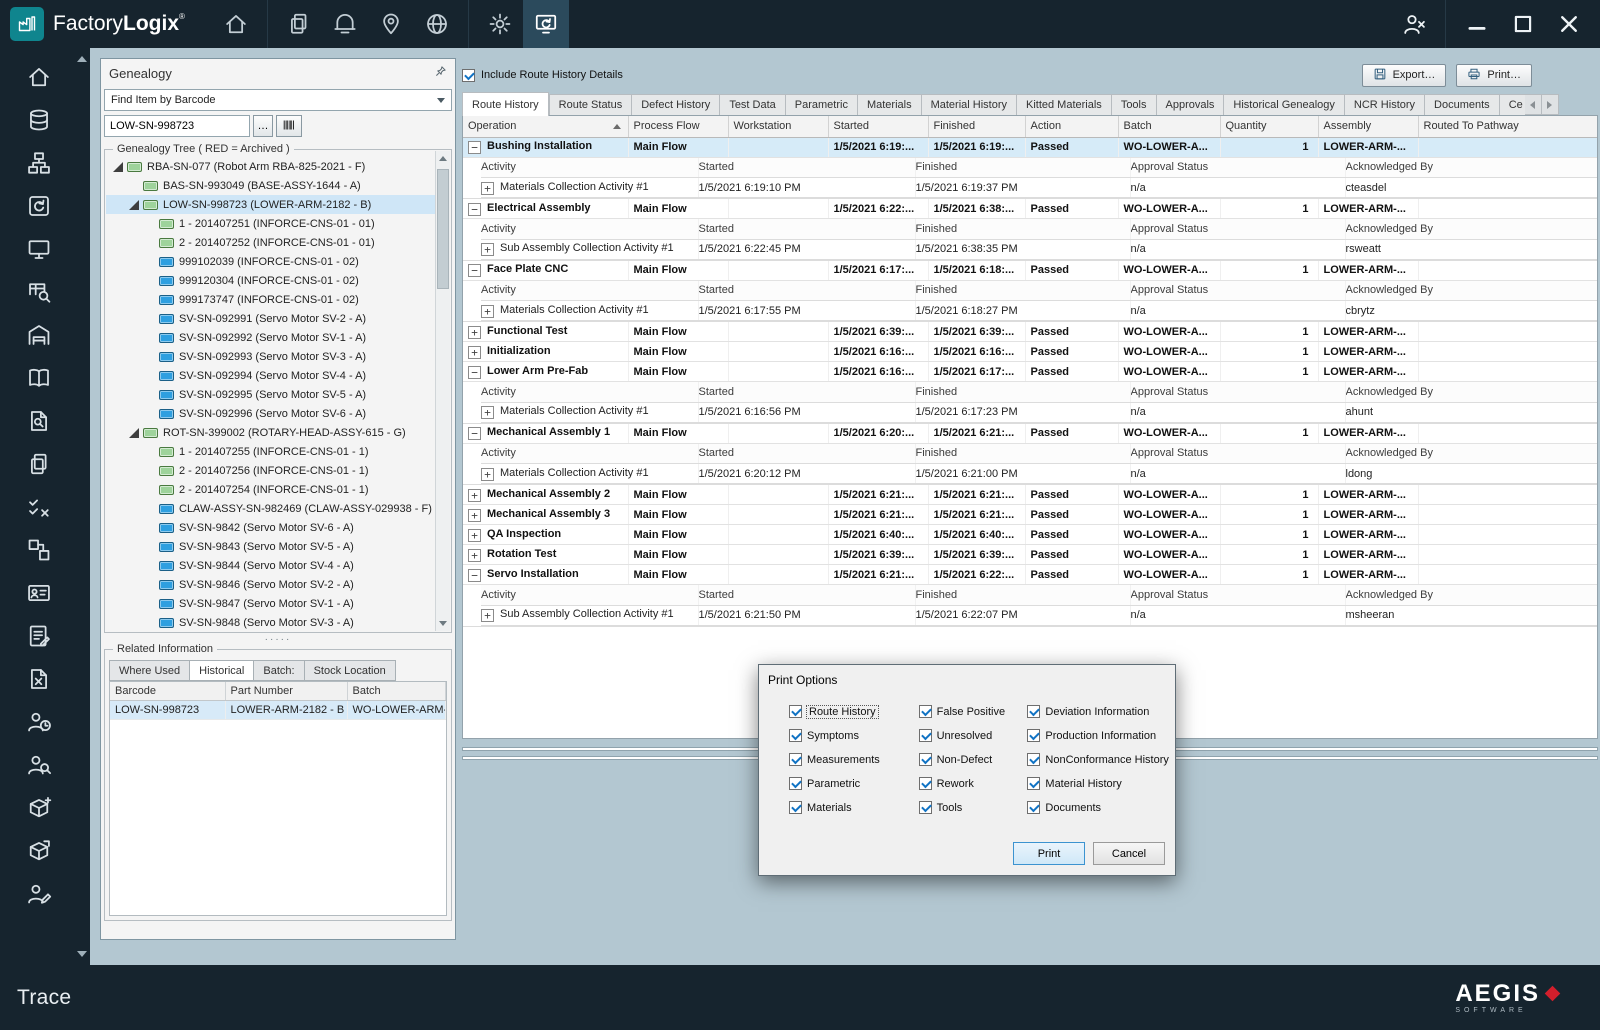  I want to click on tree-item: SV-SN-092996 (Servo Motor SV-6 - A), so click(270, 413).